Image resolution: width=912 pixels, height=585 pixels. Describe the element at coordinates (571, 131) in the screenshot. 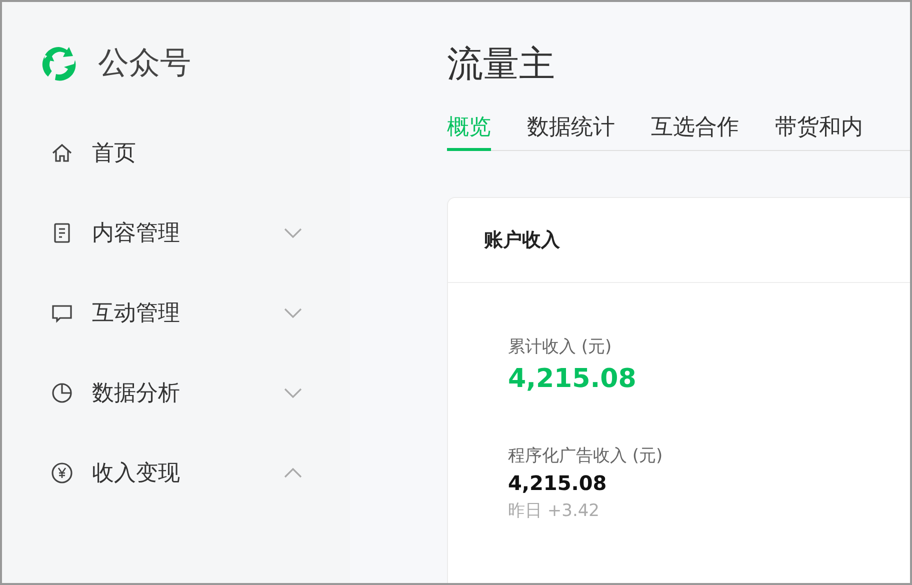

I see `tab: 数据统计` at that location.